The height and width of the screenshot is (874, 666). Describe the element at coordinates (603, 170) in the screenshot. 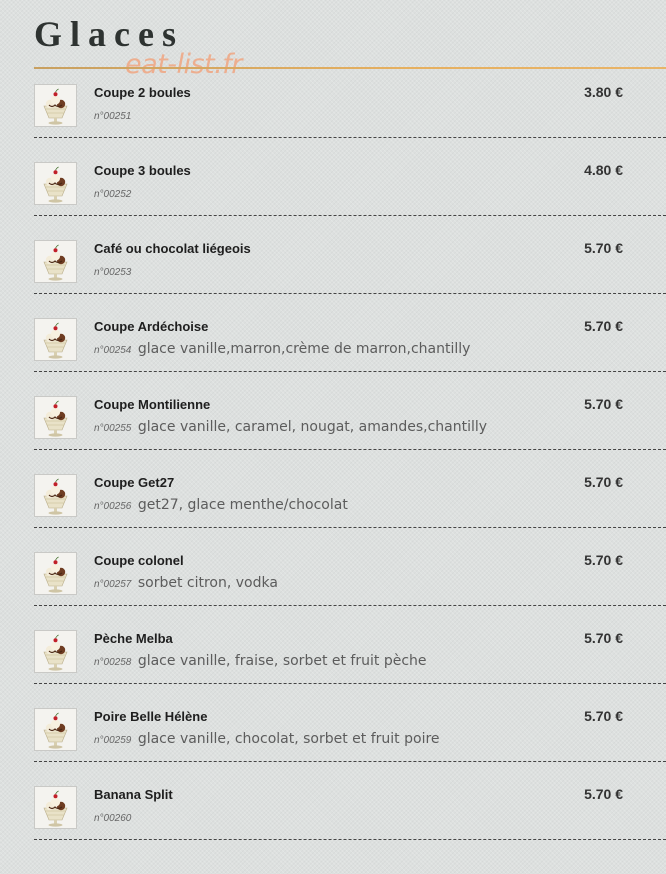

I see `item-price: 4.80 €` at that location.